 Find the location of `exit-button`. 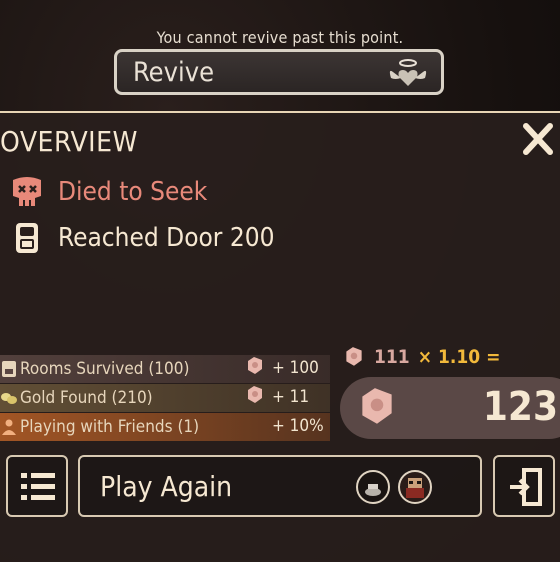

exit-button is located at coordinates (524, 486).